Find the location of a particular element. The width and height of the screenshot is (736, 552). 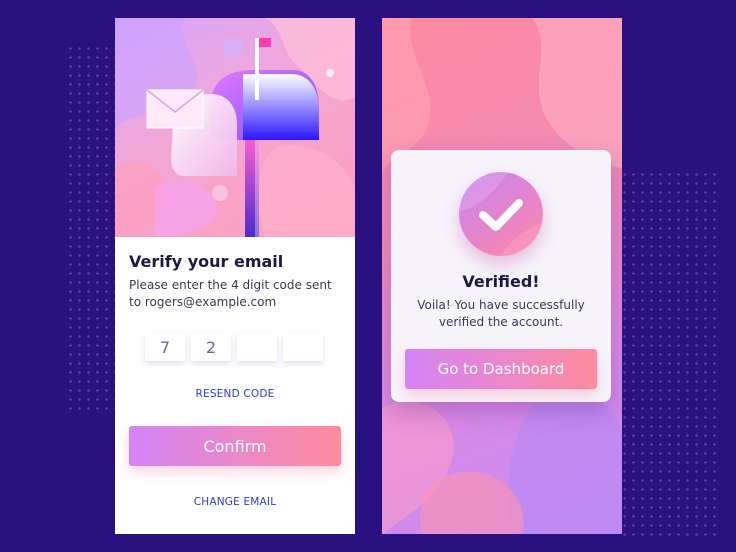

checkmark-icon is located at coordinates (501, 214).